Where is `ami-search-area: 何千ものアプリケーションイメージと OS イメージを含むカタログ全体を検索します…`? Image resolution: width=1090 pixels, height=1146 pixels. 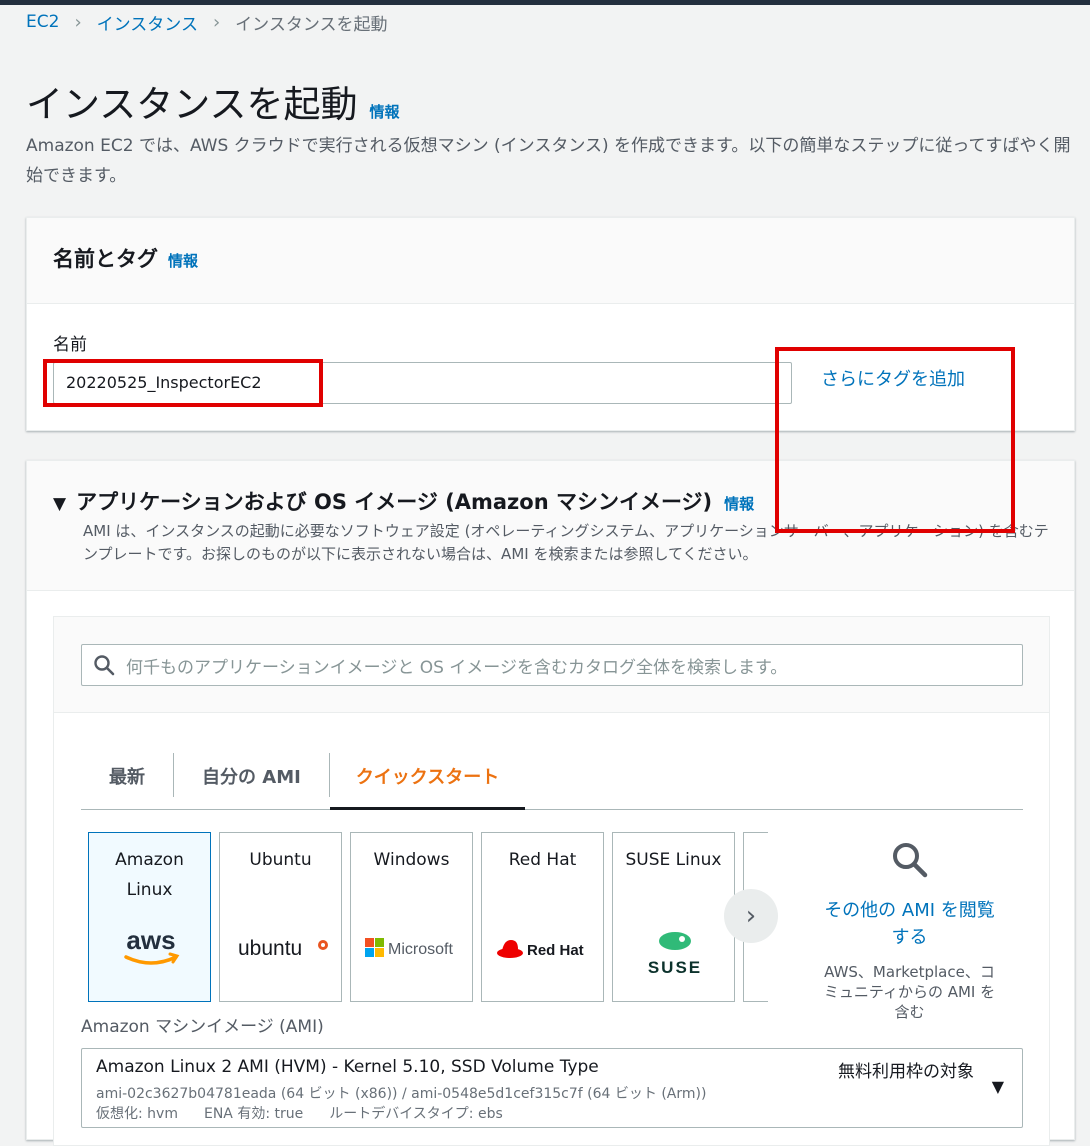
ami-search-area: 何千ものアプリケーションイメージと OS イメージを含むカタログ全体を検索します… is located at coordinates (551, 665).